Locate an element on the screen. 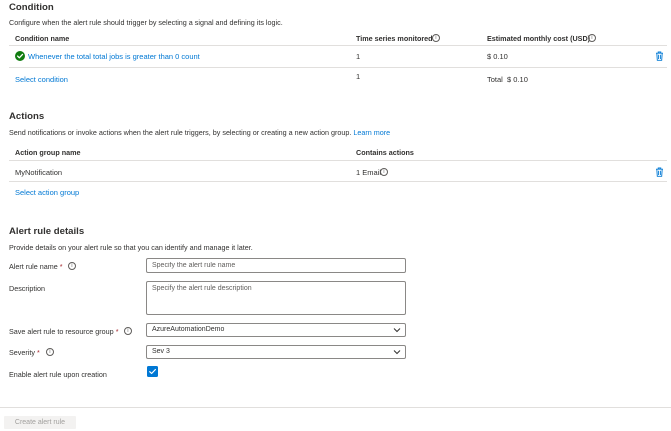  select-action-group-link: Select action group is located at coordinates (47, 192).